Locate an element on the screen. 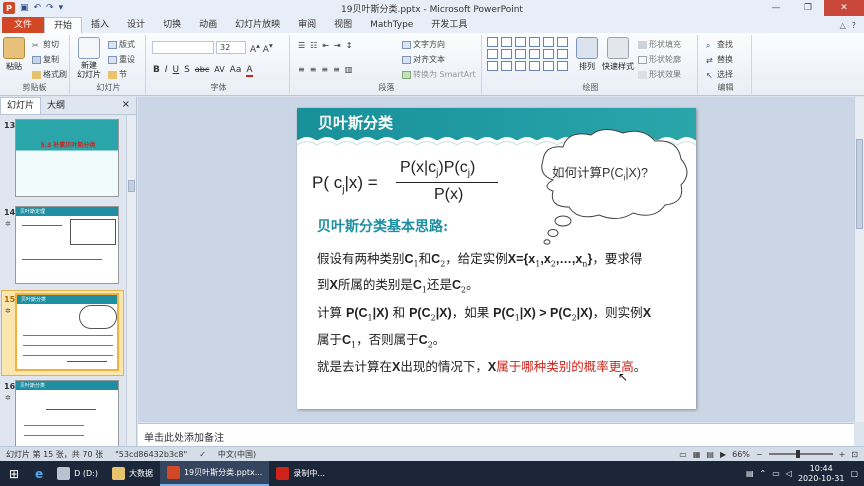 The height and width of the screenshot is (486, 864). bullets-icon: ☰ is located at coordinates (301, 45).